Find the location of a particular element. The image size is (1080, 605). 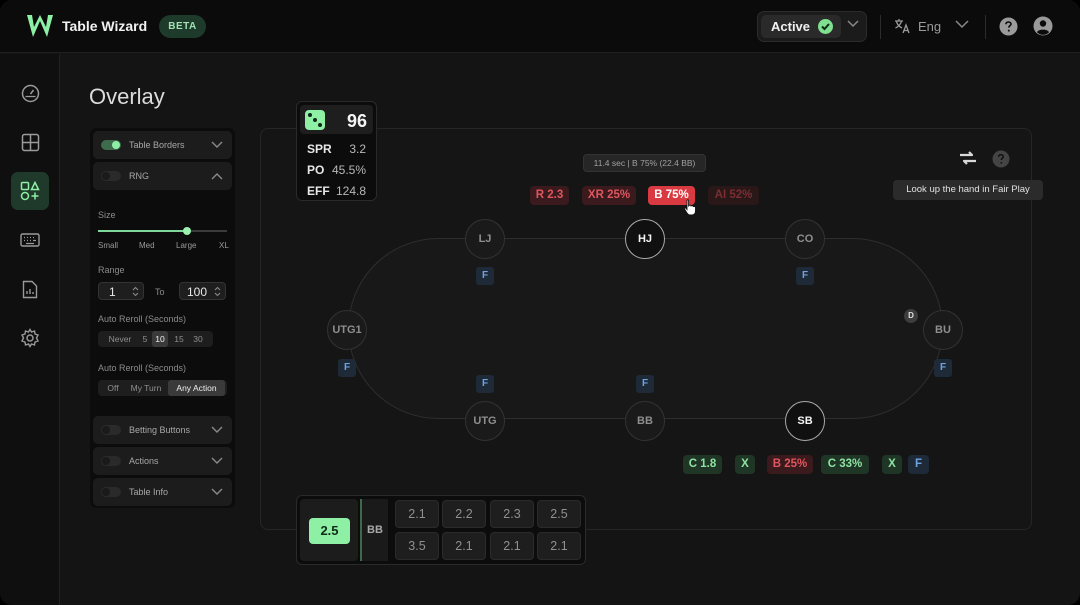

language-label: Eng is located at coordinates (929, 26).